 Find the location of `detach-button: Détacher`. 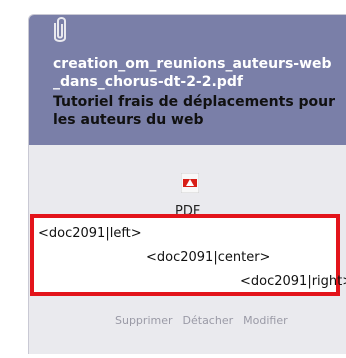

detach-button: Détacher is located at coordinates (208, 320).